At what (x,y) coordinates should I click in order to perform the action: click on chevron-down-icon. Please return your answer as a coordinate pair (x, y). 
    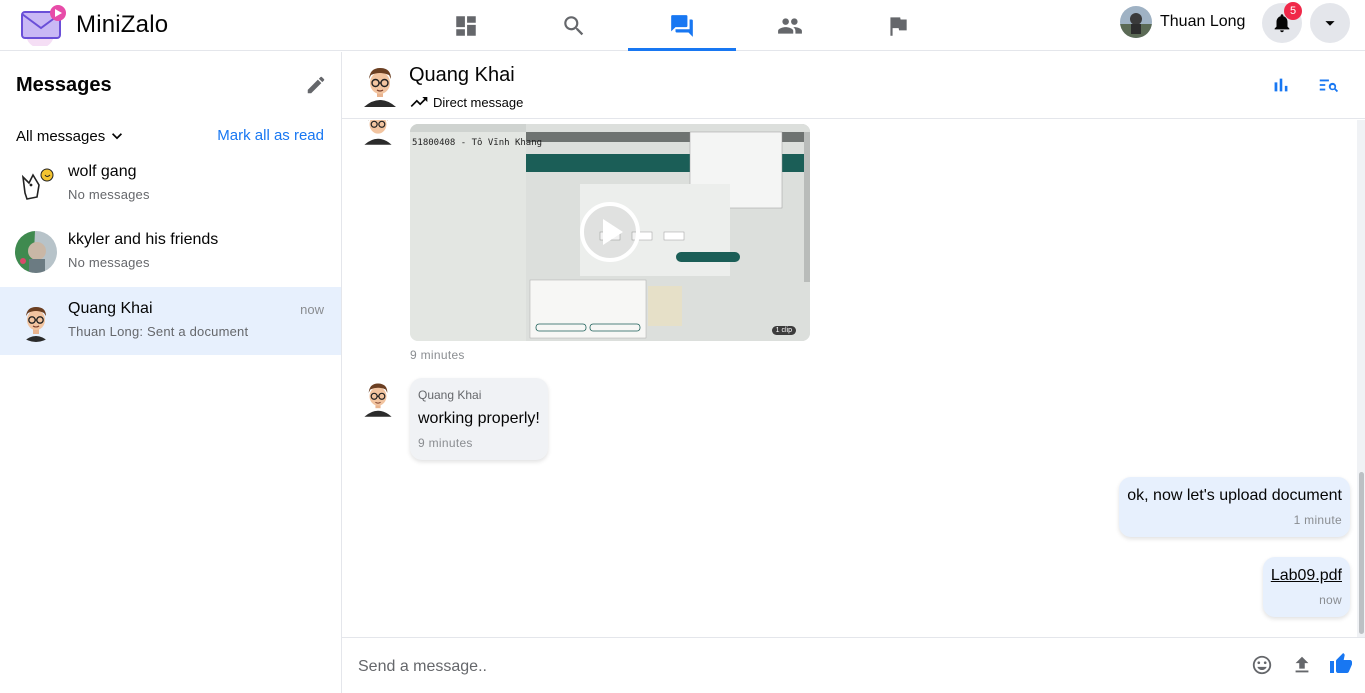
    Looking at the image, I should click on (117, 136).